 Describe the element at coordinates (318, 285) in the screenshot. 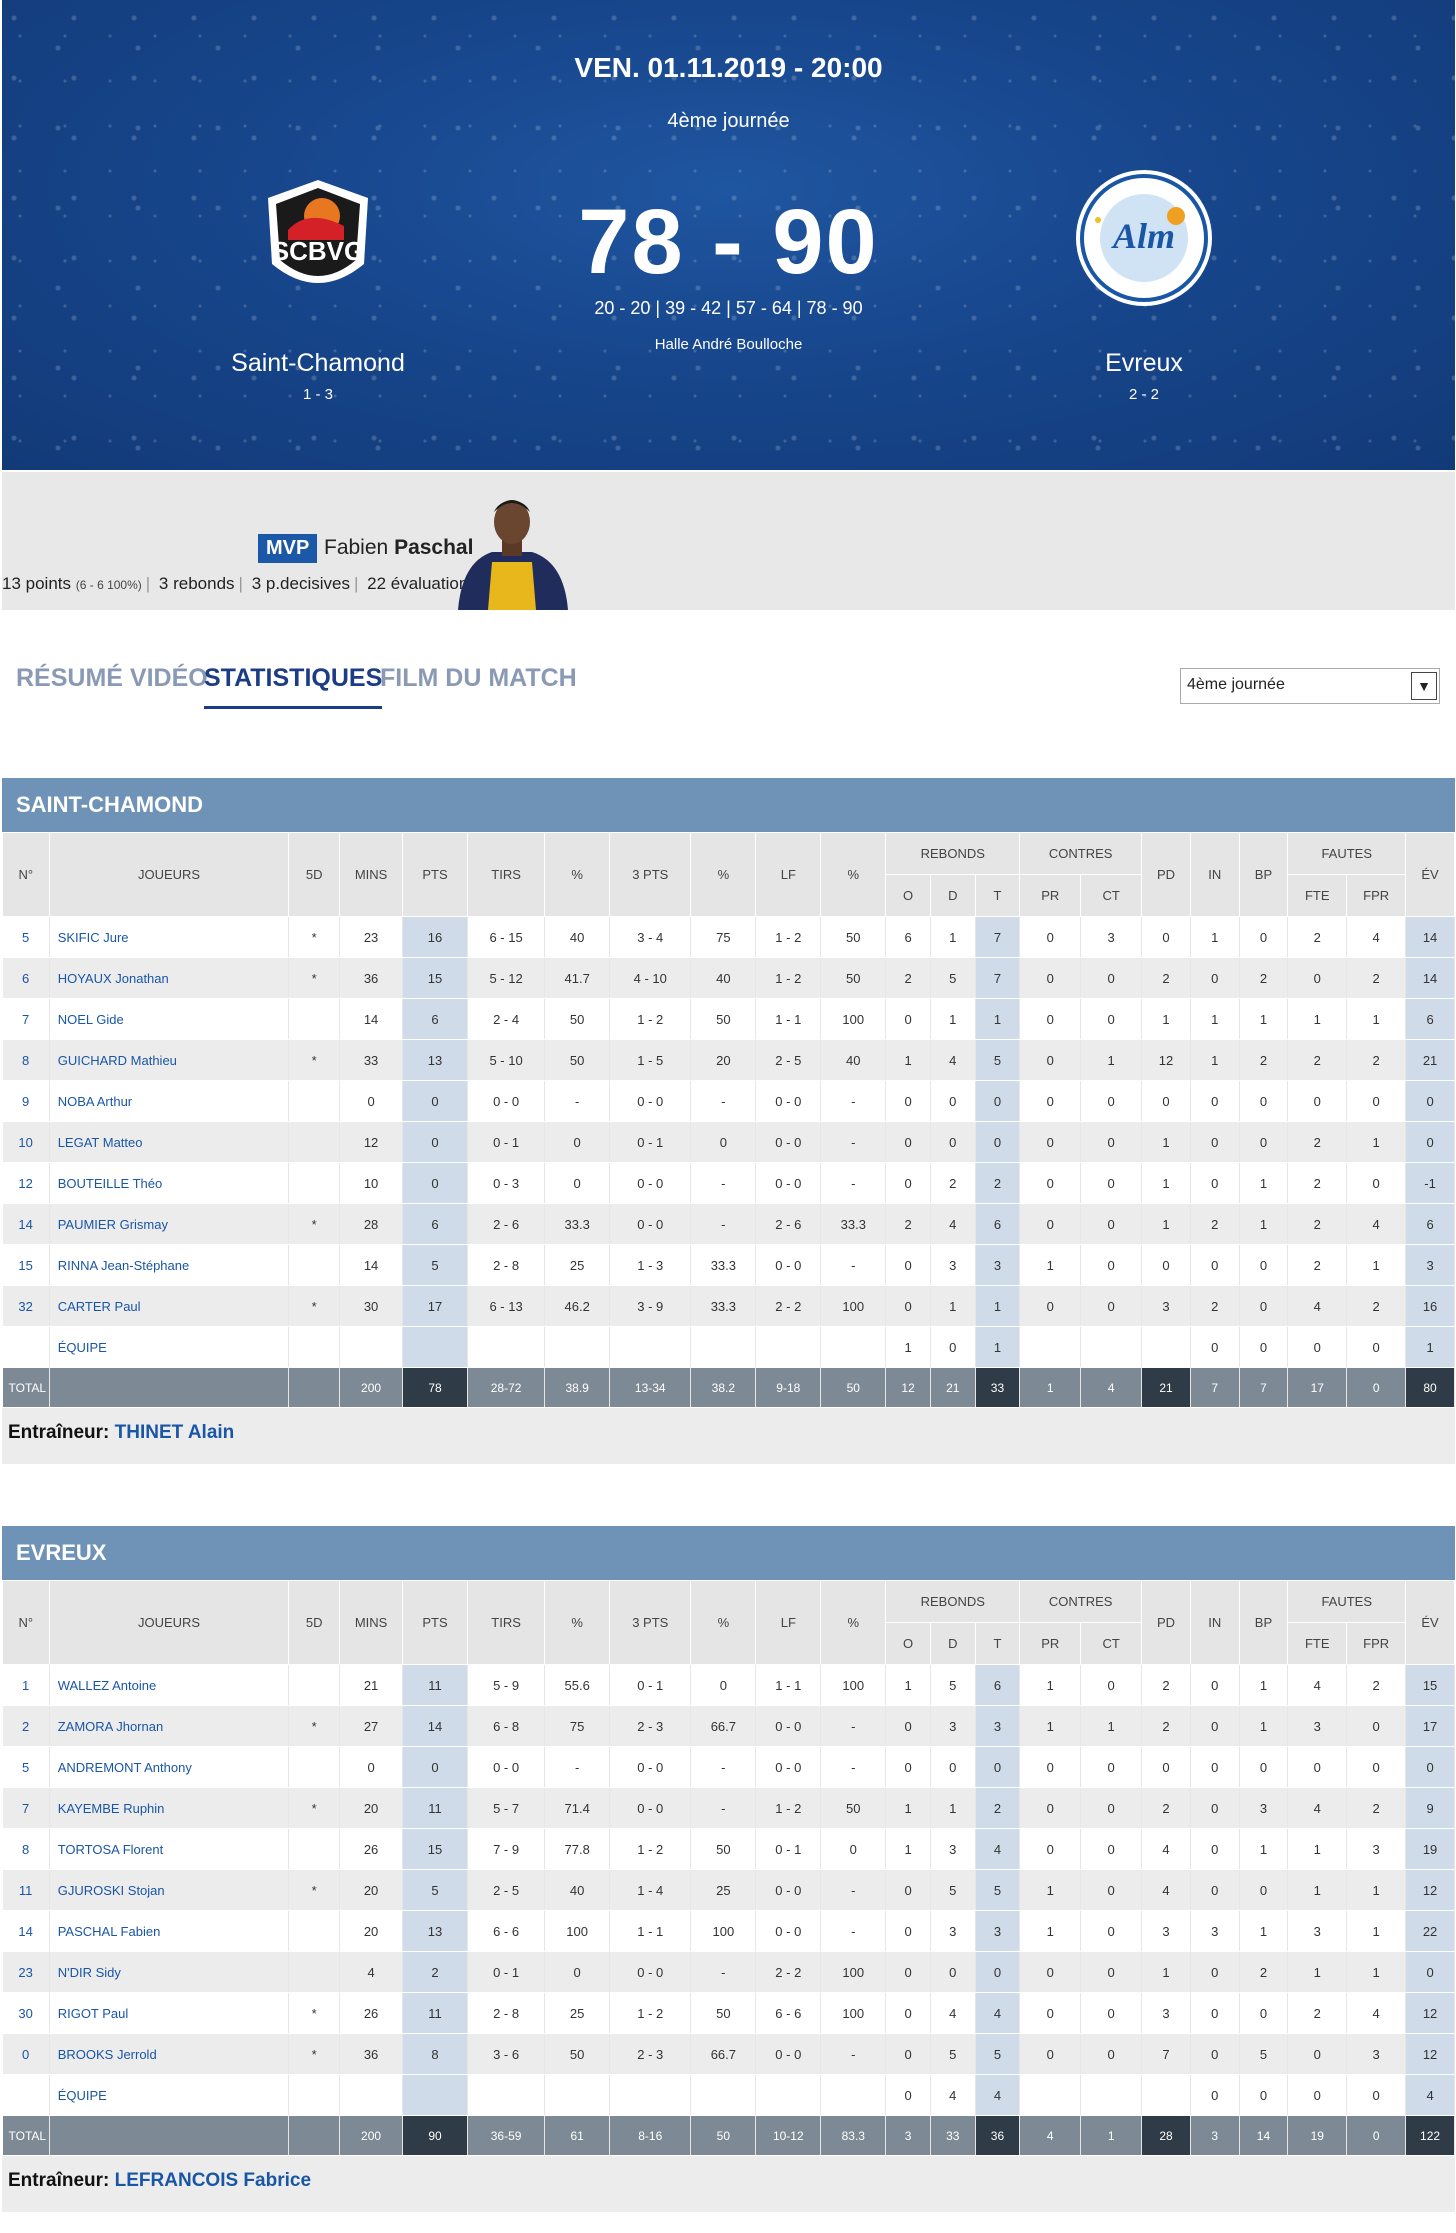

I see `home-team: SCBVG Saint-Chamond 1 - 3` at that location.